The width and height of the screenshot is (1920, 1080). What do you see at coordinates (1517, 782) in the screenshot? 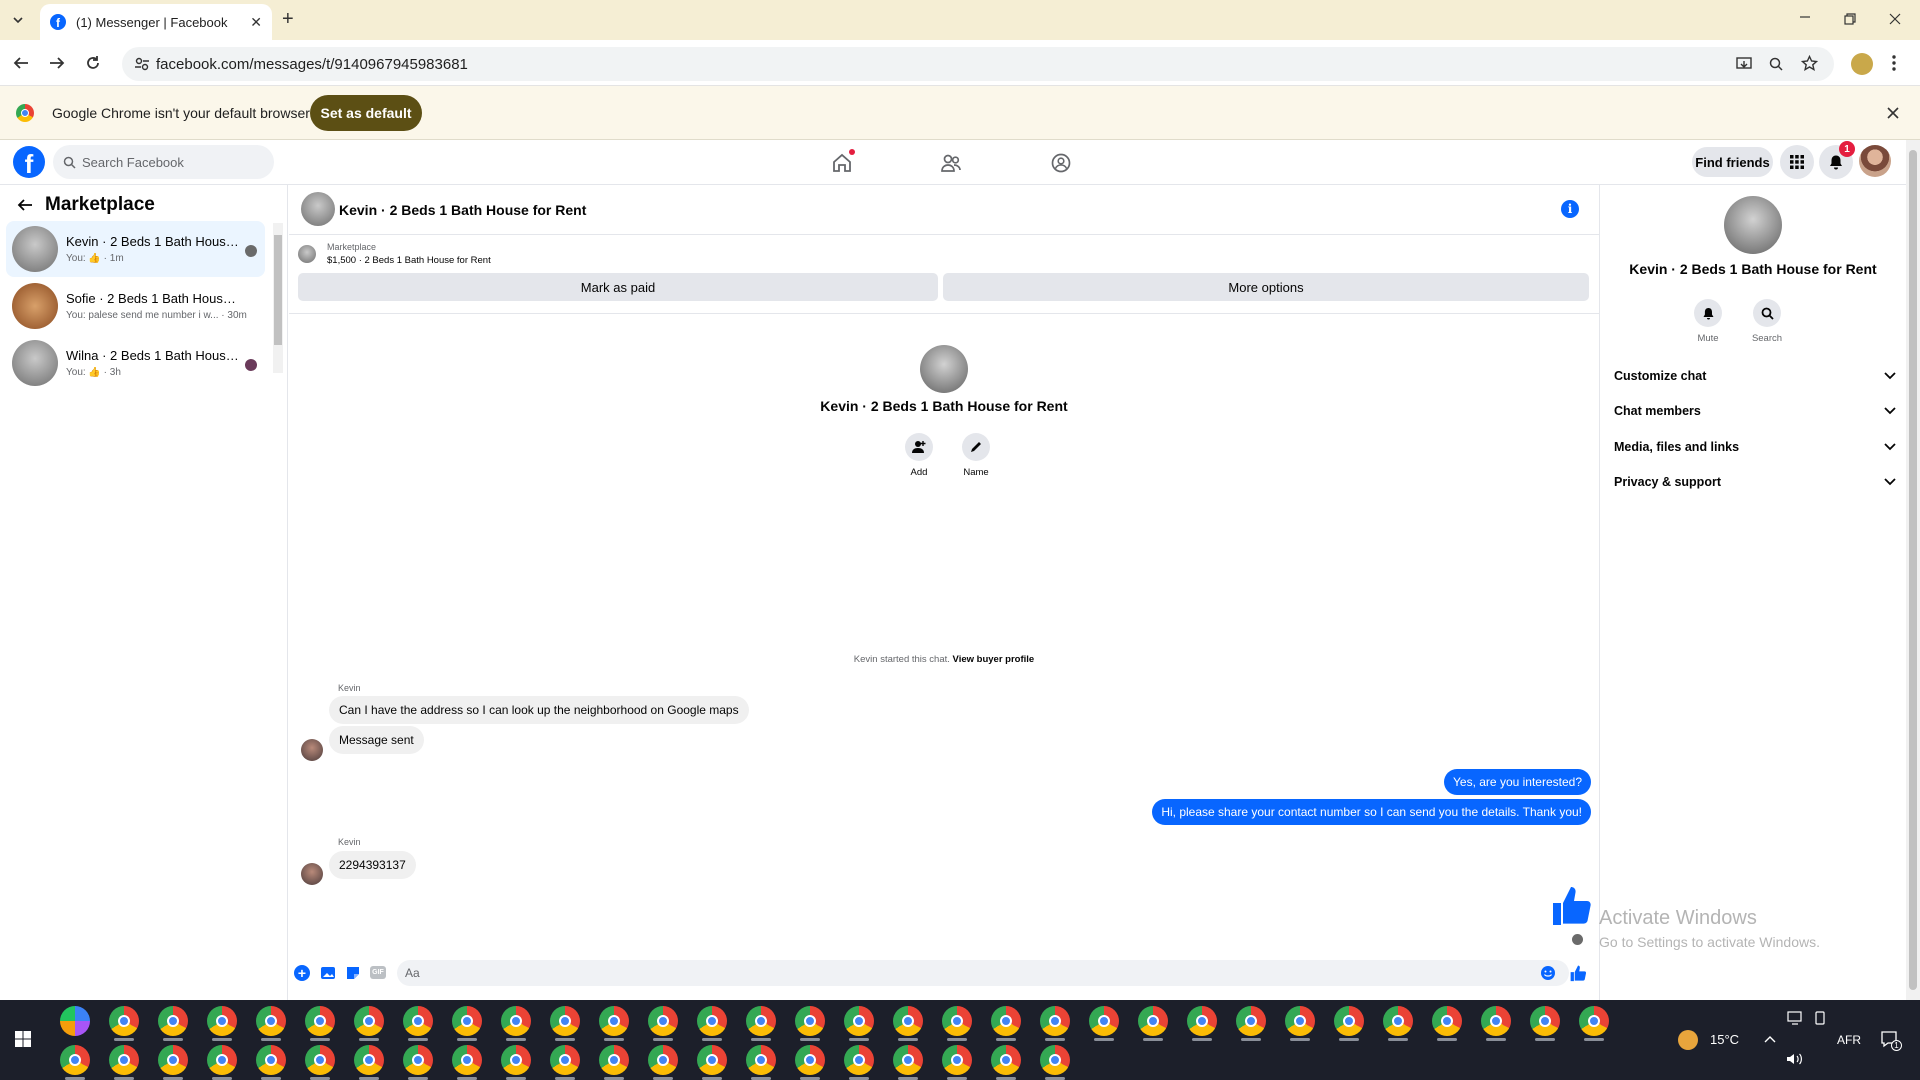
I see `outgoing-message: Yes, are you interested?` at bounding box center [1517, 782].